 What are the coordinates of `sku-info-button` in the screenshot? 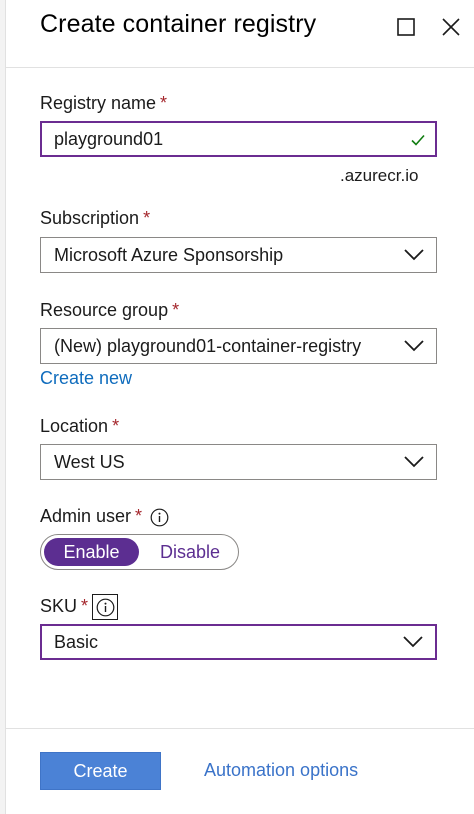 It's located at (105, 607).